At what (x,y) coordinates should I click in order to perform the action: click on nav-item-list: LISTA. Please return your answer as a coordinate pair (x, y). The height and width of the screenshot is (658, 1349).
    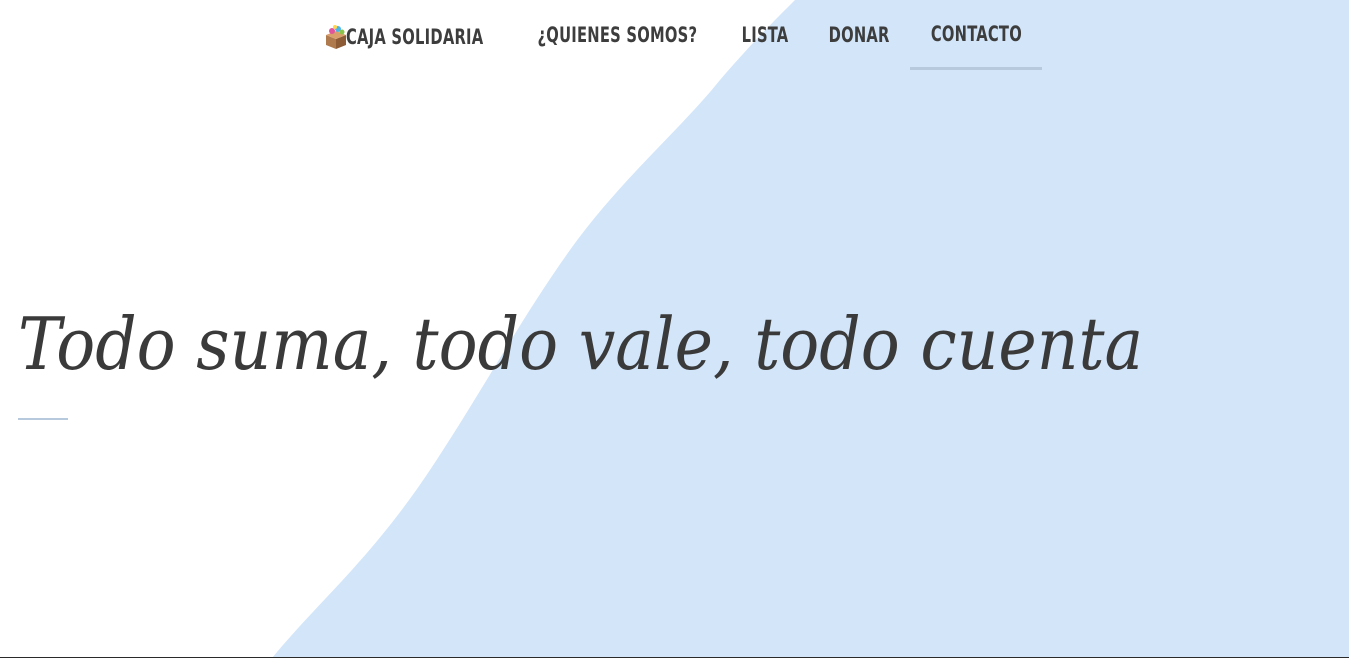
    Looking at the image, I should click on (765, 35).